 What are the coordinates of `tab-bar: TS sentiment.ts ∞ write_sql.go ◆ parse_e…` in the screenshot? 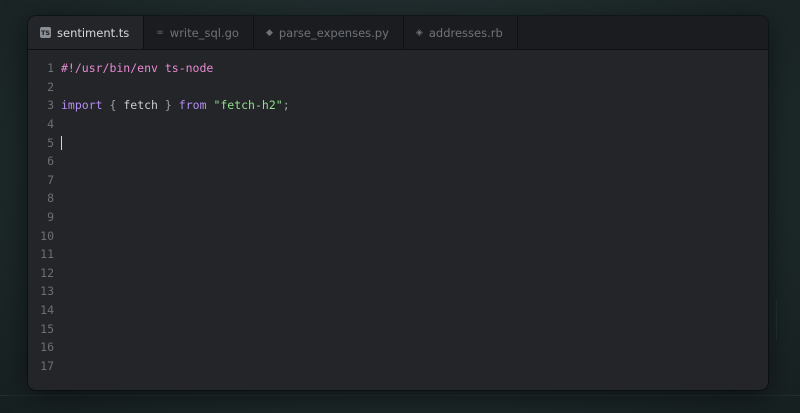 It's located at (398, 33).